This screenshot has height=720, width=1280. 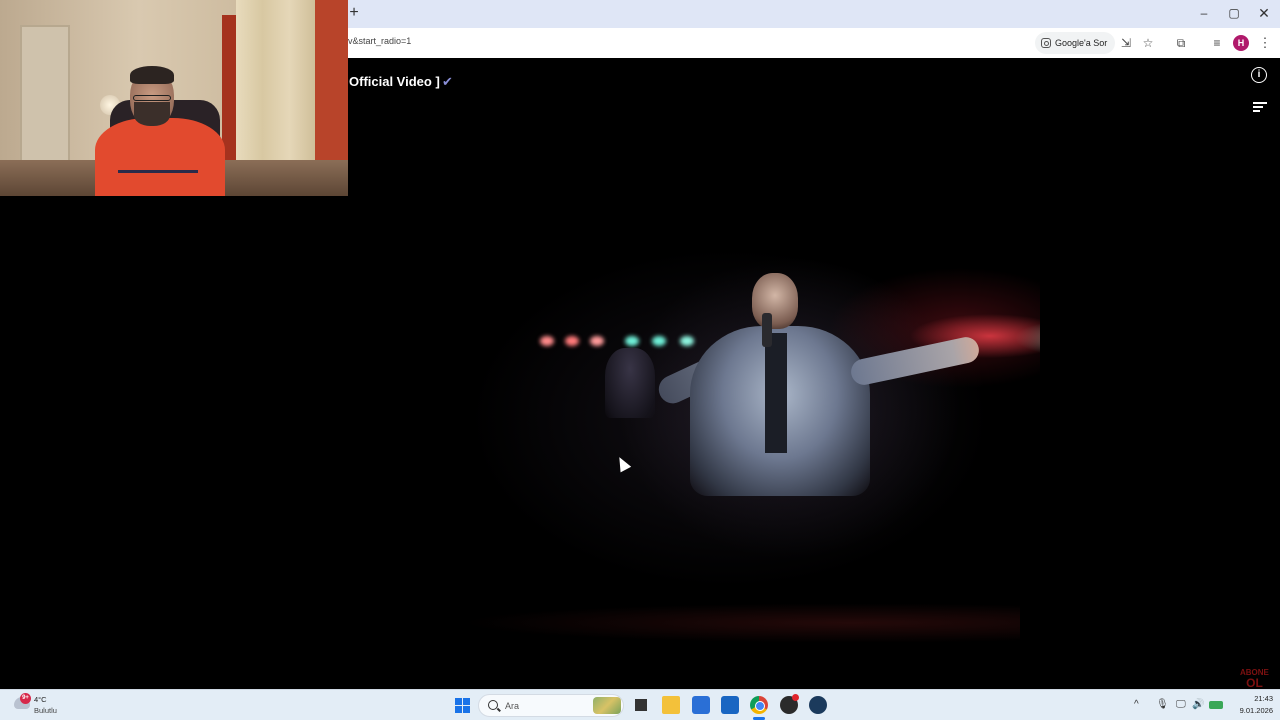 I want to click on microsoft-store-icon, so click(x=701, y=705).